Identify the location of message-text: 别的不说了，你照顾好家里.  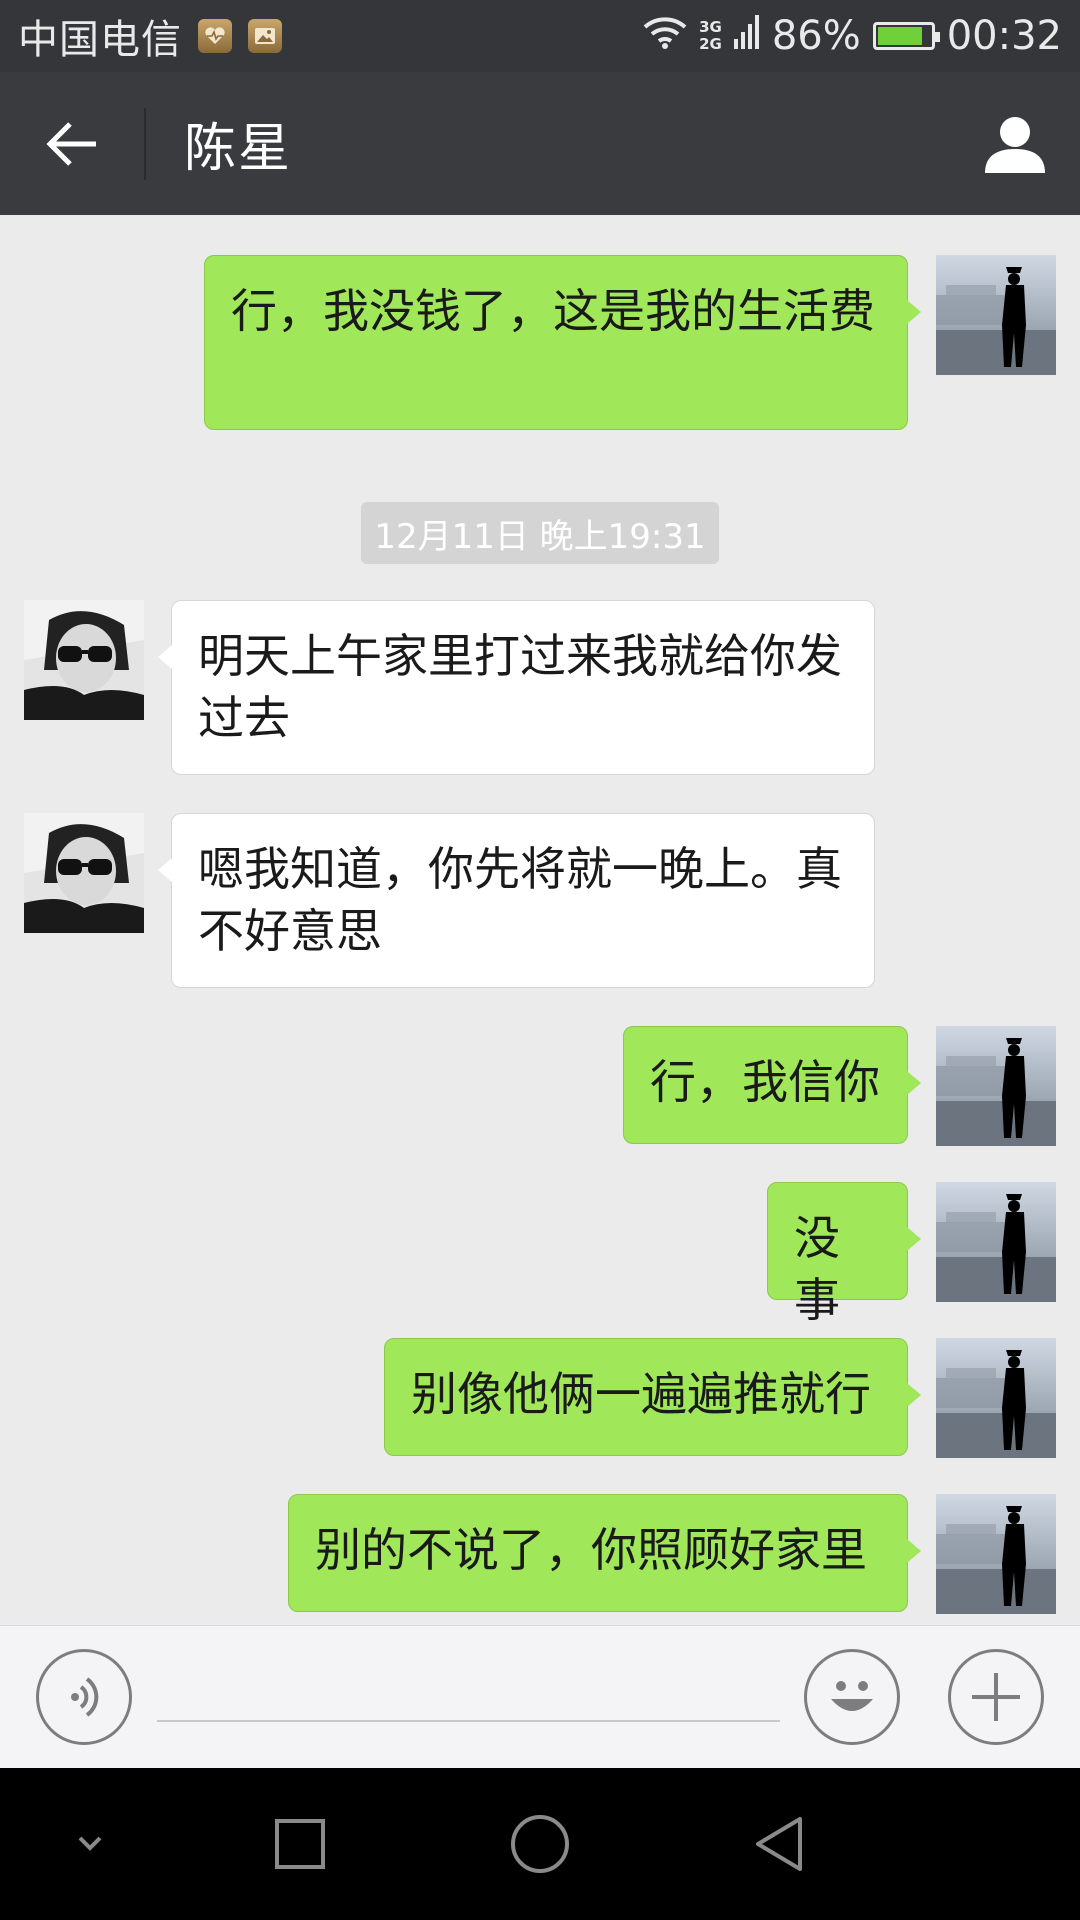
(591, 1550).